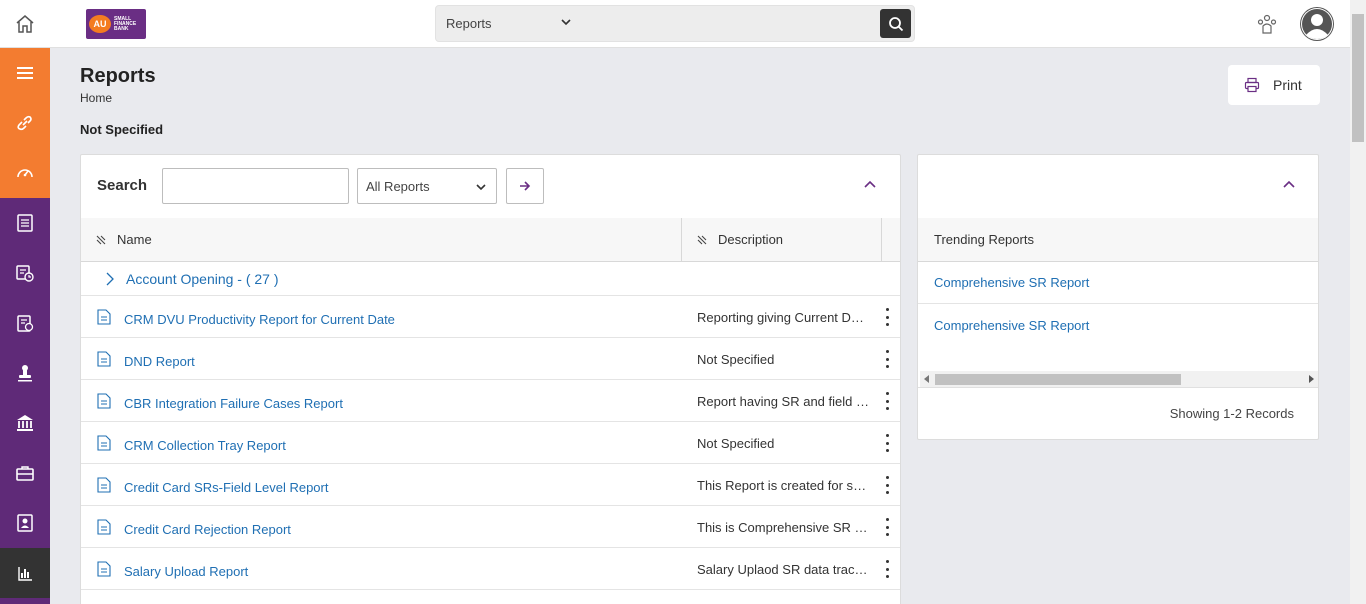  I want to click on contact-icon, so click(25, 523).